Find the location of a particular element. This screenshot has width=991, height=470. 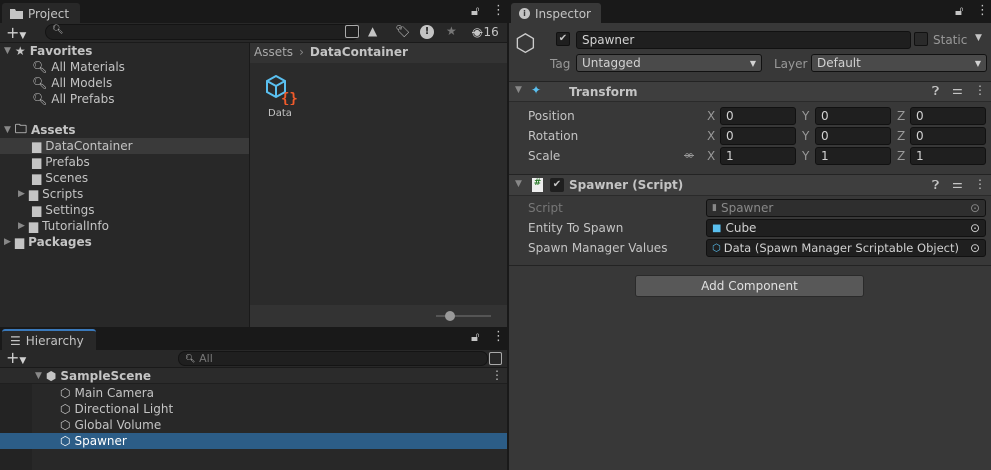

scale-x-input: 1 is located at coordinates (758, 156).